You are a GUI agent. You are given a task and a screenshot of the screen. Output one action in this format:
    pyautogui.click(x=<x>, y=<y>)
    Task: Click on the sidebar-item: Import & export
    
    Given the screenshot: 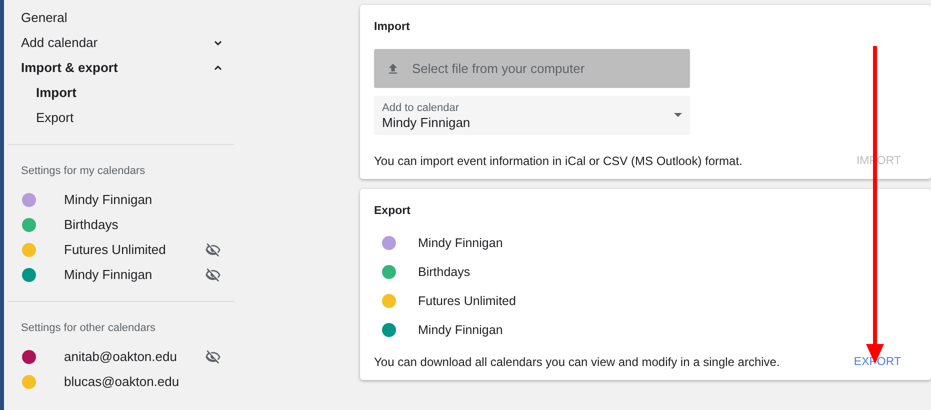 What is the action you would take?
    pyautogui.click(x=69, y=67)
    